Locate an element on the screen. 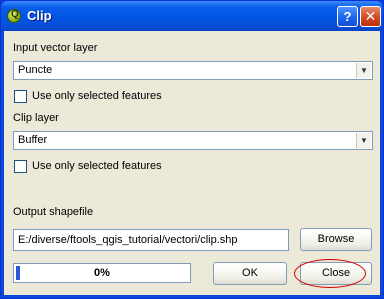 This screenshot has height=299, width=384. ok-button: OK is located at coordinates (250, 273).